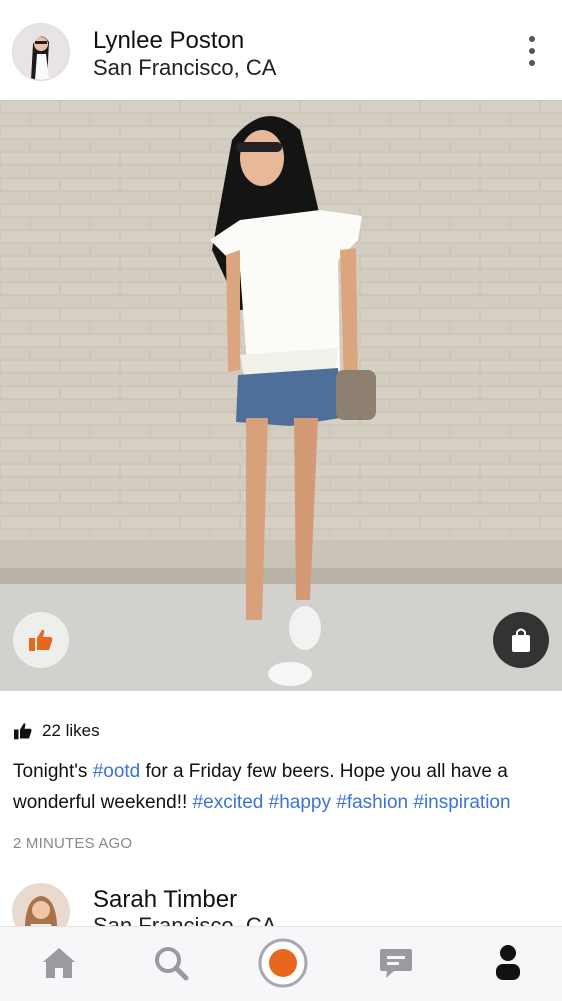 Image resolution: width=562 pixels, height=1001 pixels. Describe the element at coordinates (300, 802) in the screenshot. I see `hashtag-link: #happy` at that location.